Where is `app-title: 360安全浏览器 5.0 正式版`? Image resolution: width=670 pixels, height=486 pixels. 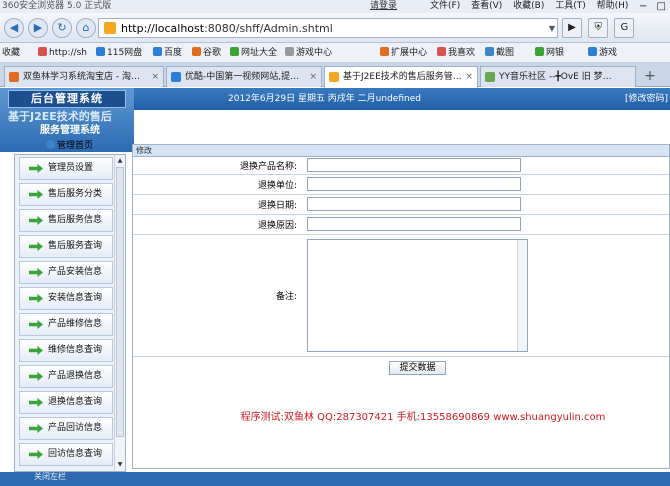
app-title: 360安全浏览器 5.0 正式版 is located at coordinates (57, 6).